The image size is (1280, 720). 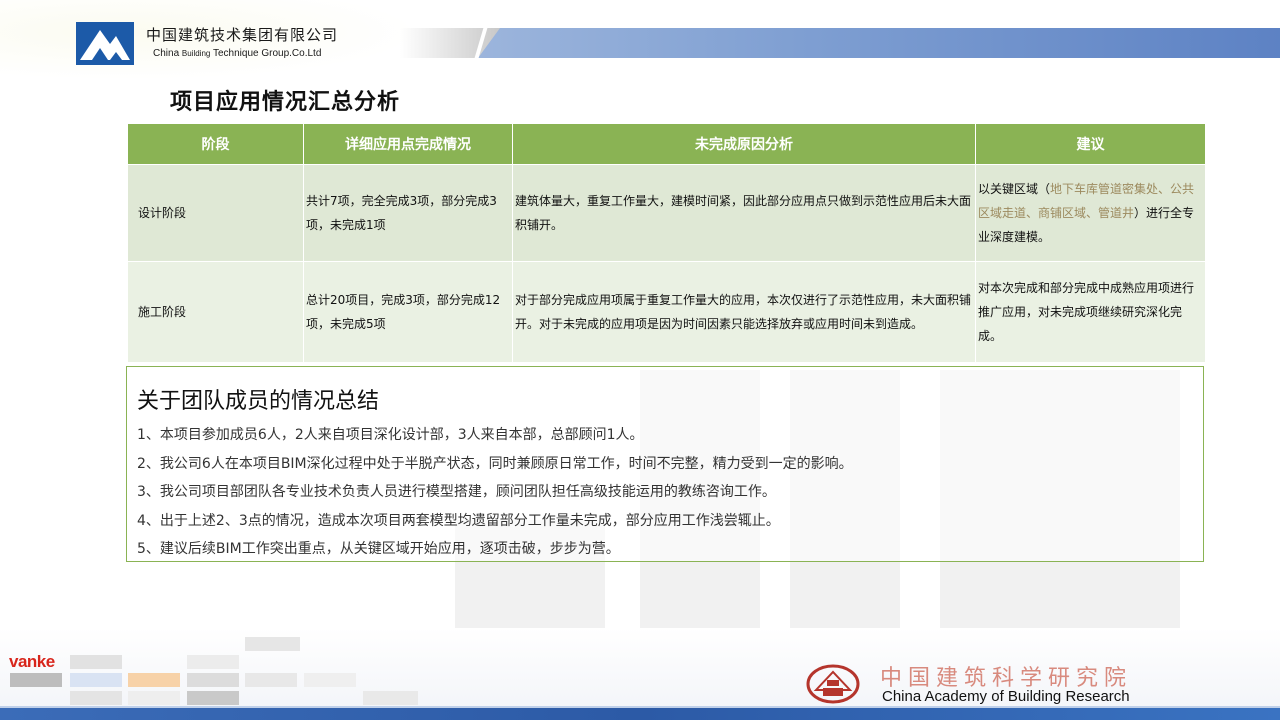 What do you see at coordinates (1006, 696) in the screenshot?
I see `cabr-name-en: China Academy of Building Research` at bounding box center [1006, 696].